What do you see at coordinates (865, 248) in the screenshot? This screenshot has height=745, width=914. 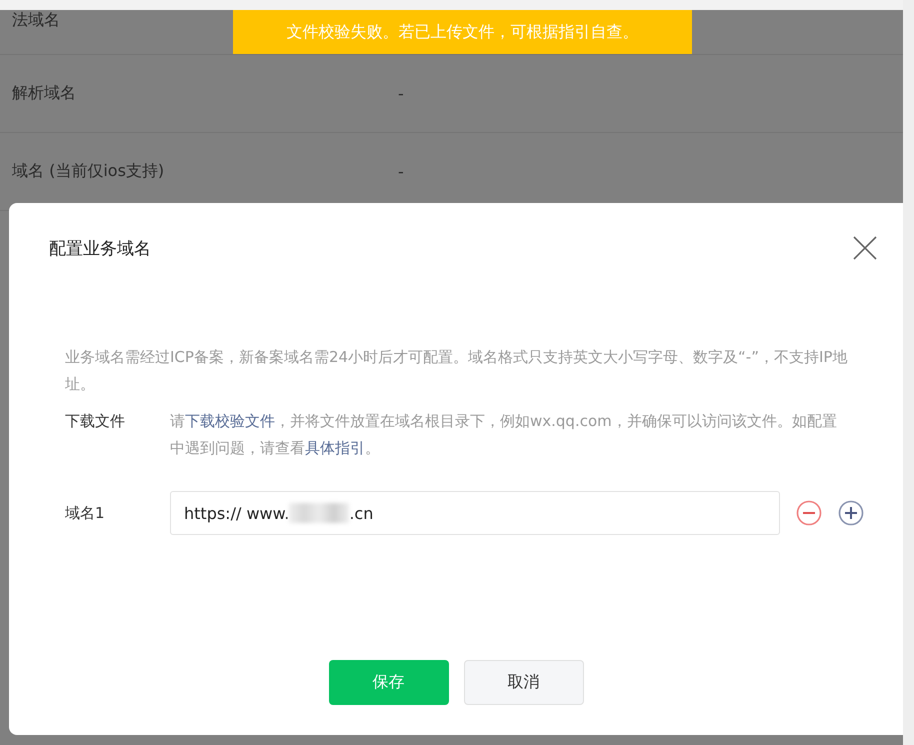 I see `close-icon` at bounding box center [865, 248].